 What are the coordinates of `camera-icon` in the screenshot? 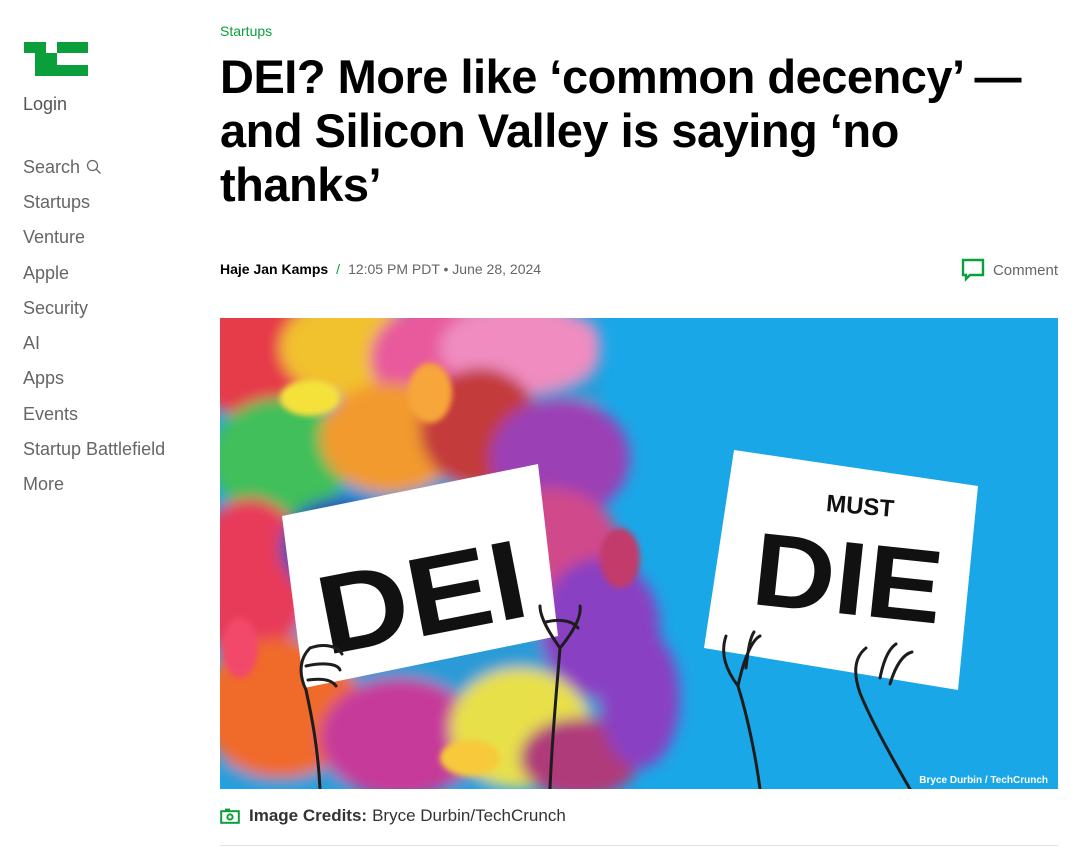 It's located at (230, 816).